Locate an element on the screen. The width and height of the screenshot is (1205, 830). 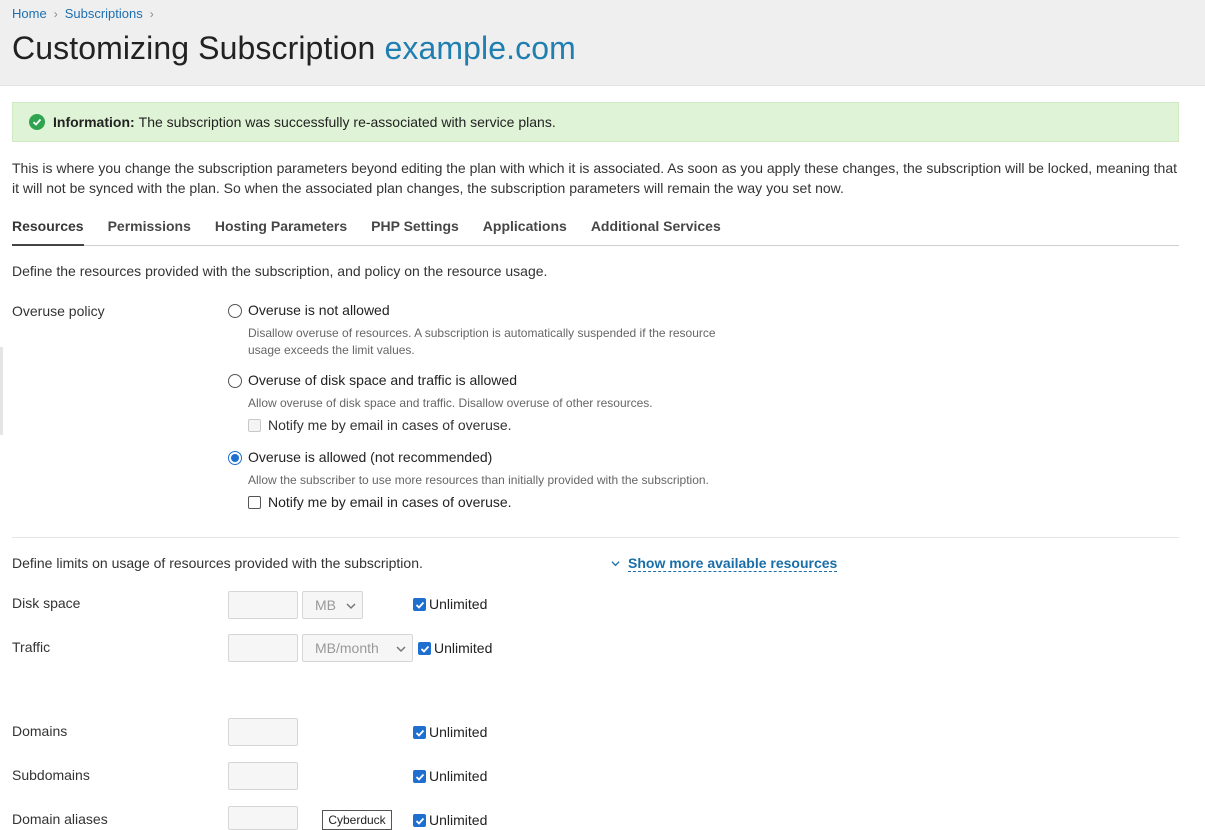
disk-space-unit-select: MB is located at coordinates (332, 605).